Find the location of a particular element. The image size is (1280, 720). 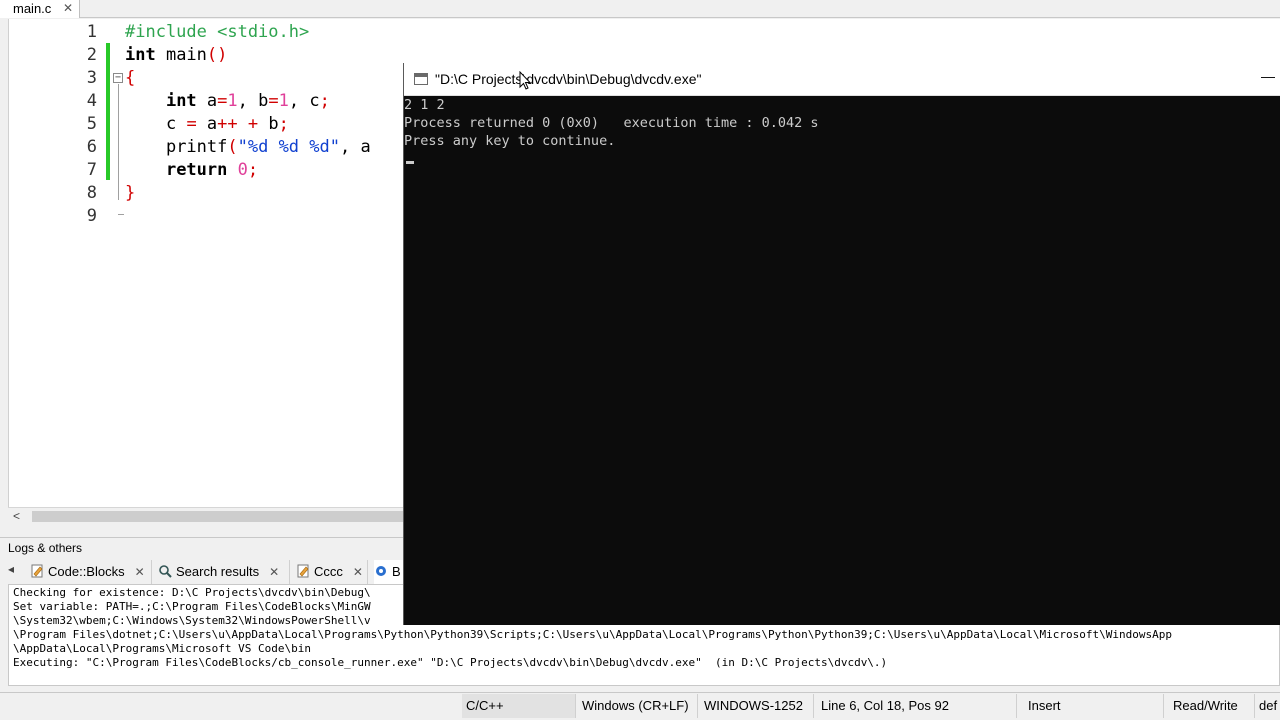

line-number: 3 is located at coordinates (91, 78).